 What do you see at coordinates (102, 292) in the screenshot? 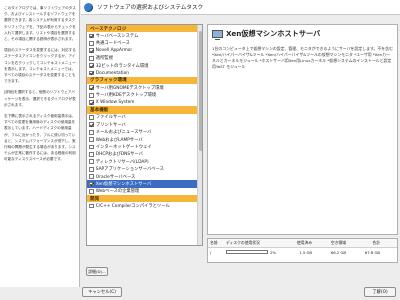
I see `cancel-button: キャンセル(C)` at bounding box center [102, 292].